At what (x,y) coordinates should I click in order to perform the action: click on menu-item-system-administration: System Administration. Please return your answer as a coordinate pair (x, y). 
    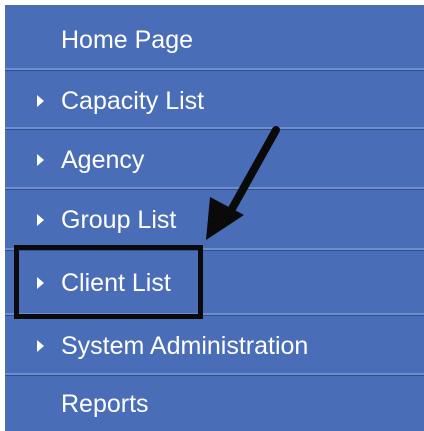
    Looking at the image, I should click on (214, 346).